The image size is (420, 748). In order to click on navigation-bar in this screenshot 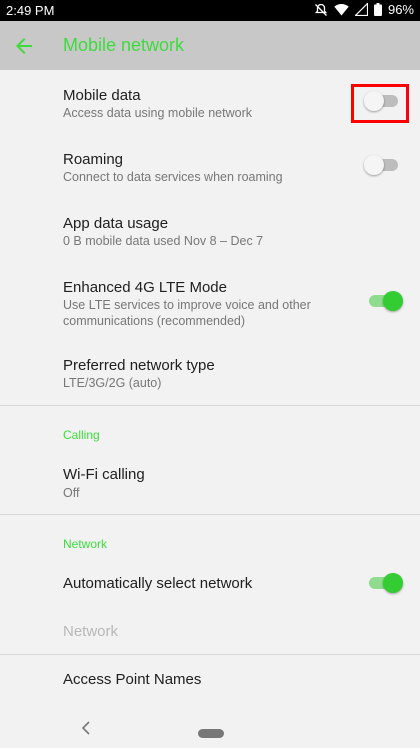, I will do `click(210, 728)`.